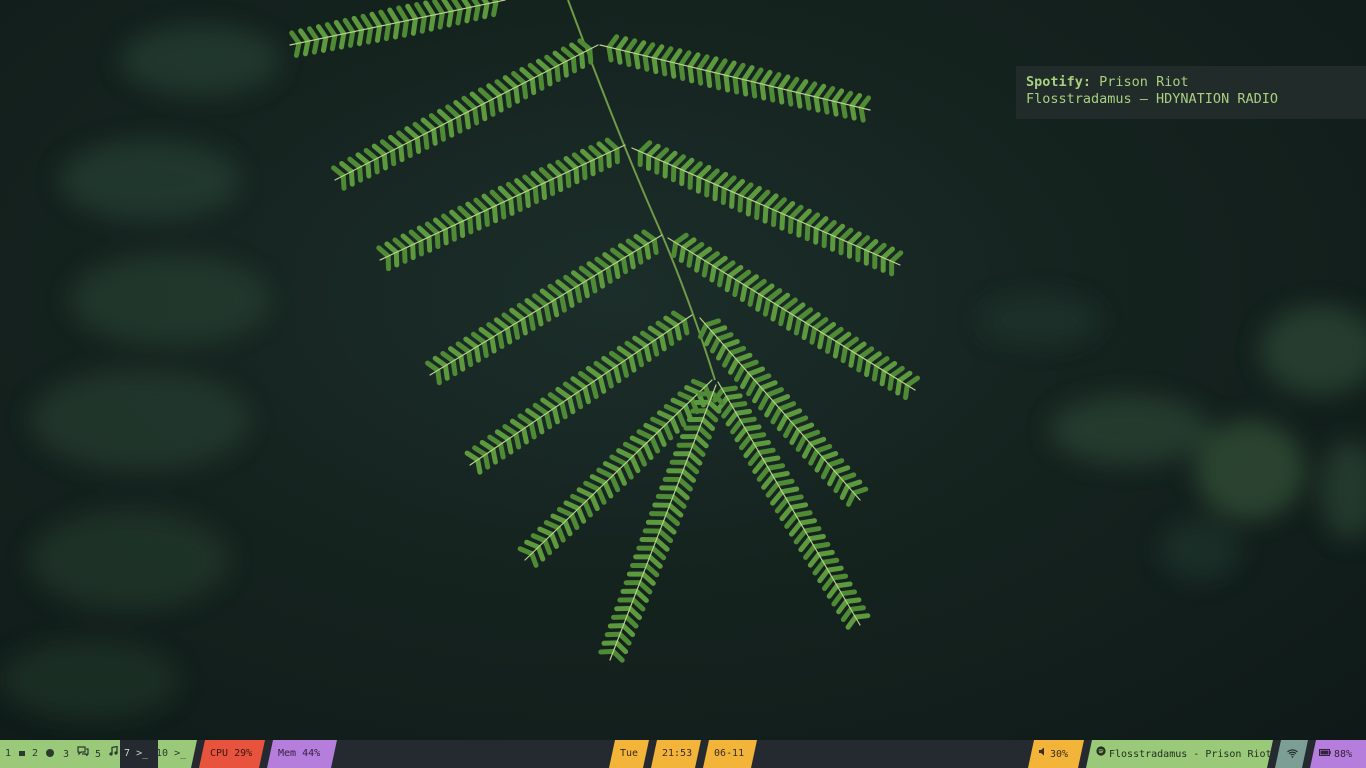 The width and height of the screenshot is (1366, 768). I want to click on workspace-5: 5, so click(108, 754).